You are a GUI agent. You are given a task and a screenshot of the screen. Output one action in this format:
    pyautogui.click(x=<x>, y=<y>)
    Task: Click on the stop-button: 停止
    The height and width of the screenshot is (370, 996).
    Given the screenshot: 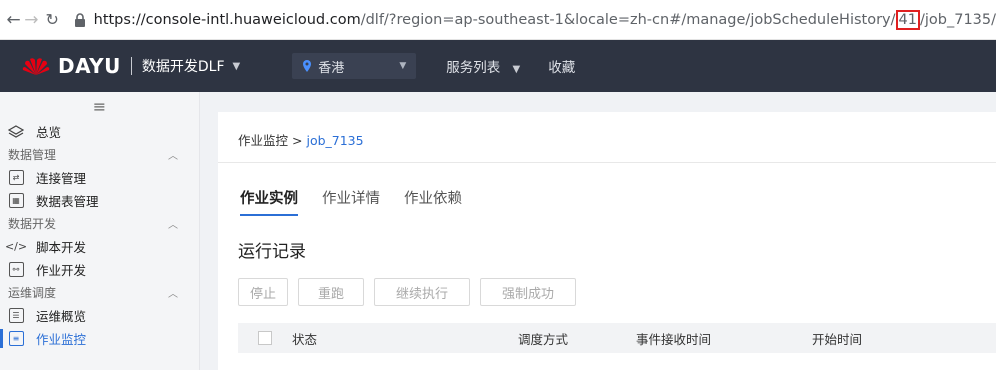 What is the action you would take?
    pyautogui.click(x=263, y=292)
    